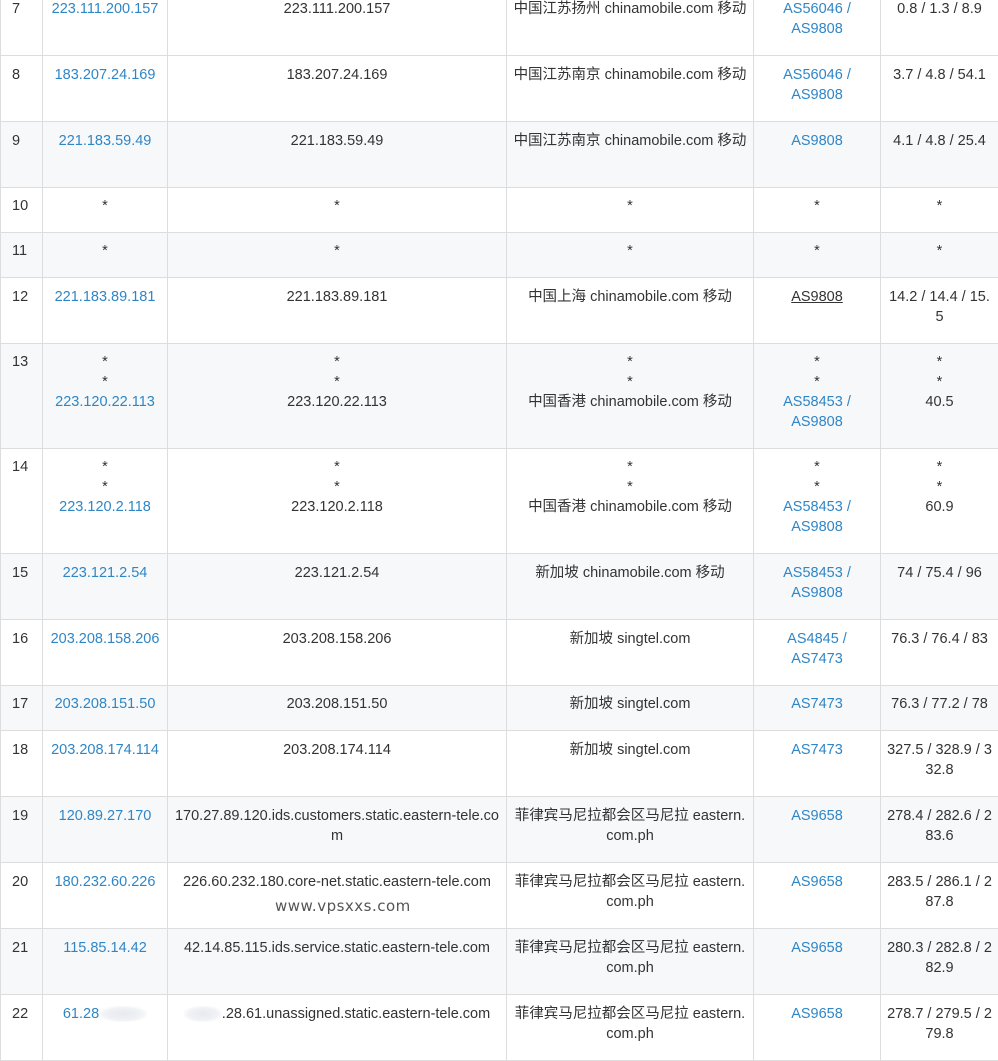  Describe the element at coordinates (939, 587) in the screenshot. I see `latency-cell: 74 / 75.4 / 96` at that location.